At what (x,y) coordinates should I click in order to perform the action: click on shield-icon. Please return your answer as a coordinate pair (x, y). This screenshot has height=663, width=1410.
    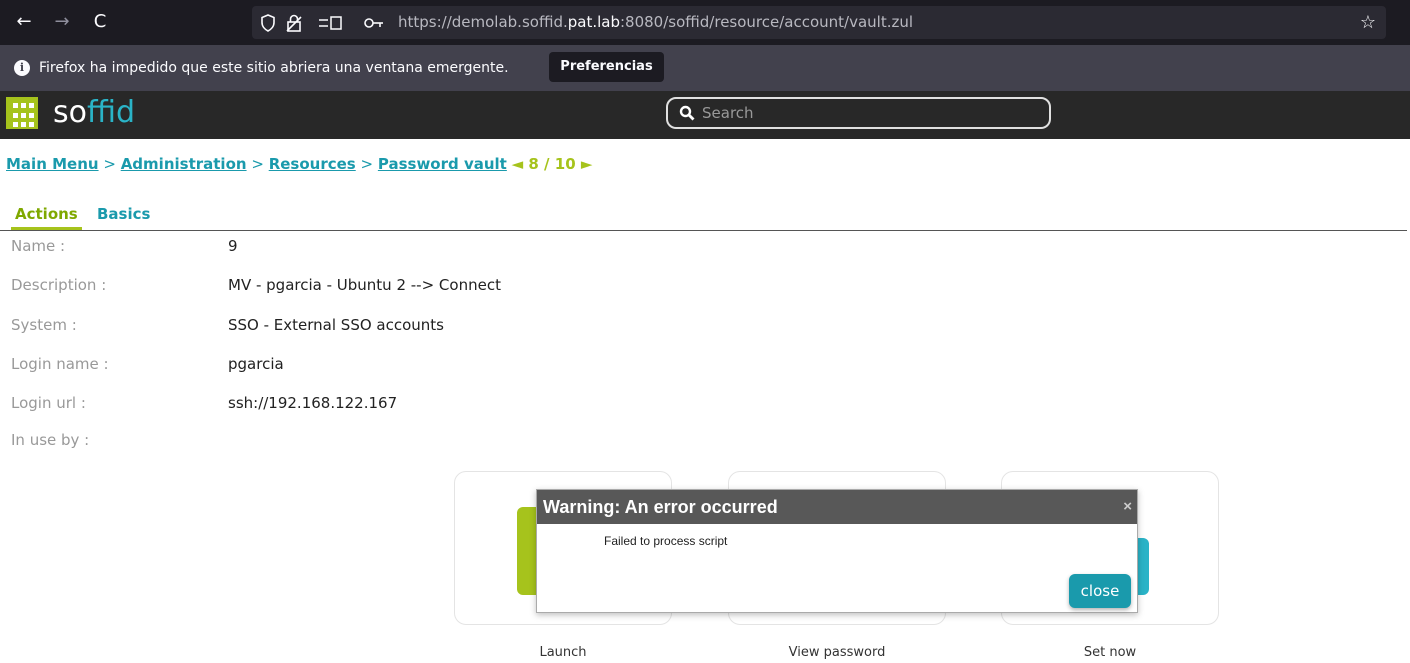
    Looking at the image, I should click on (268, 23).